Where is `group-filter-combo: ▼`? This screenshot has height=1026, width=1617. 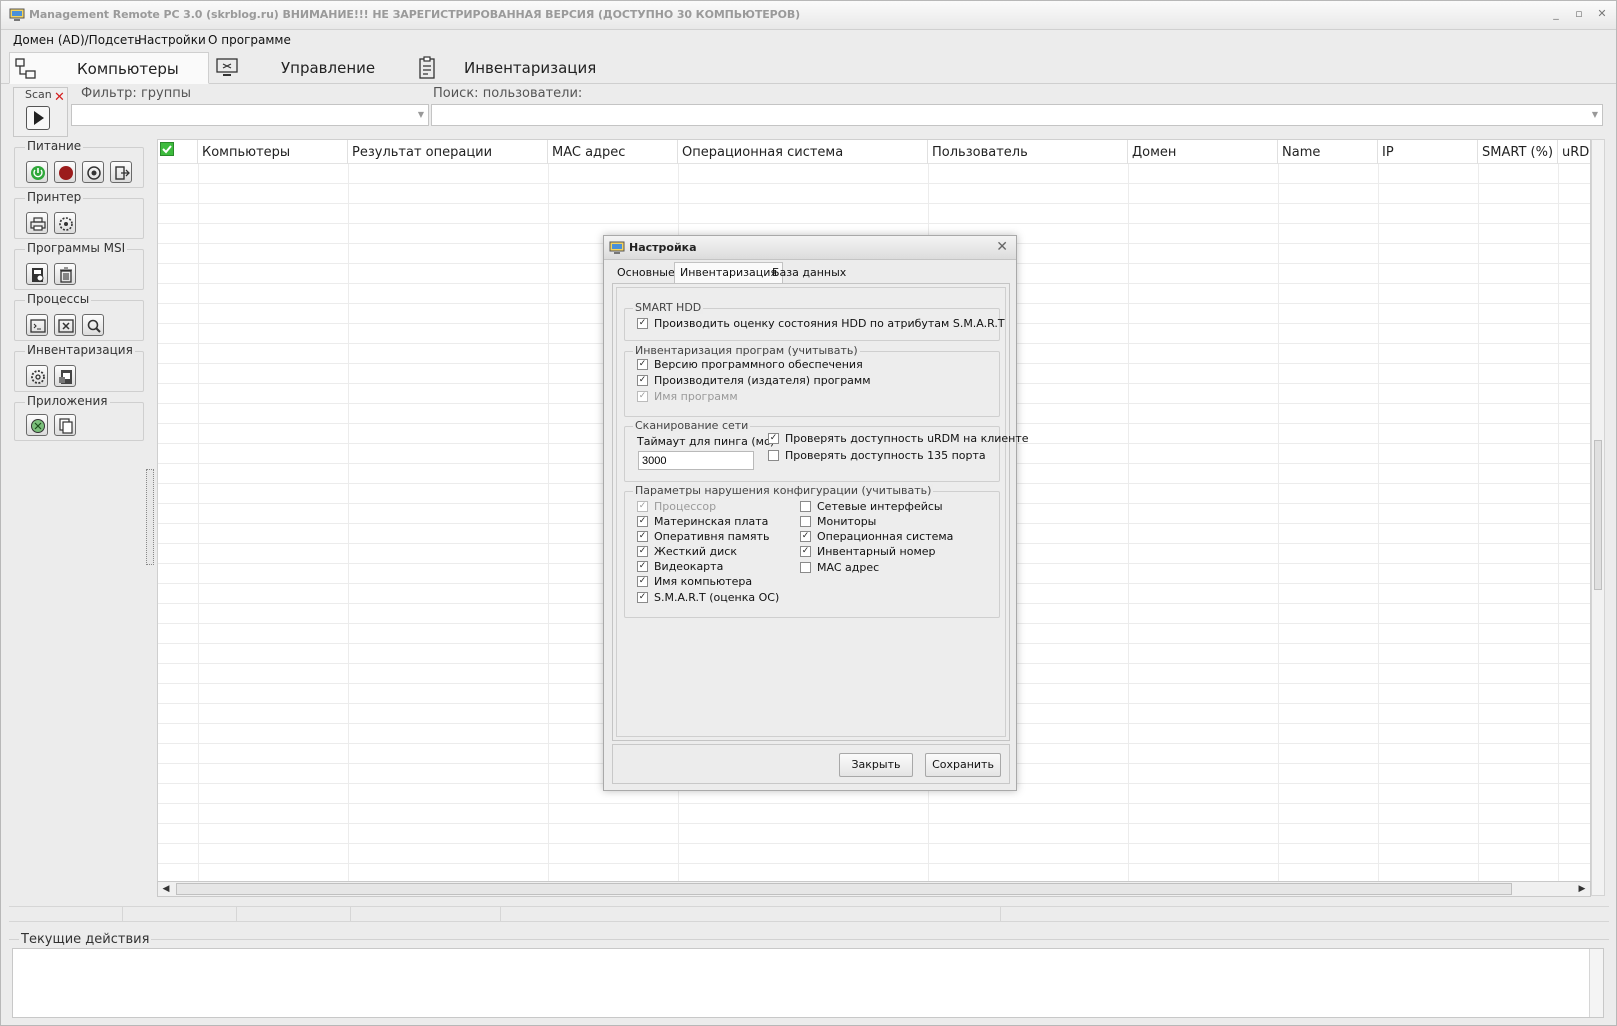
group-filter-combo: ▼ is located at coordinates (250, 115).